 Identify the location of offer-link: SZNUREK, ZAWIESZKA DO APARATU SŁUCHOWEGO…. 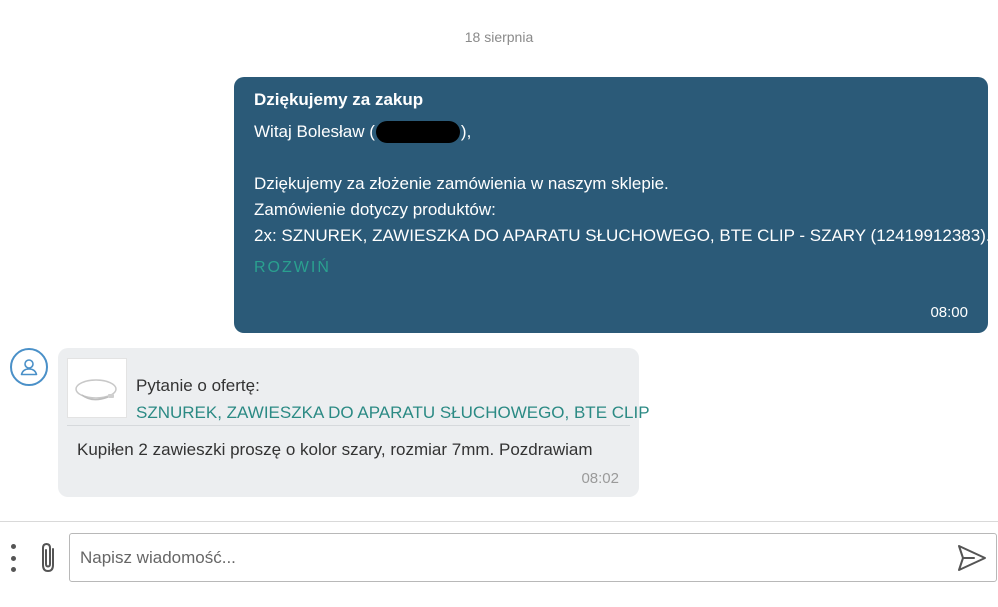
(393, 413).